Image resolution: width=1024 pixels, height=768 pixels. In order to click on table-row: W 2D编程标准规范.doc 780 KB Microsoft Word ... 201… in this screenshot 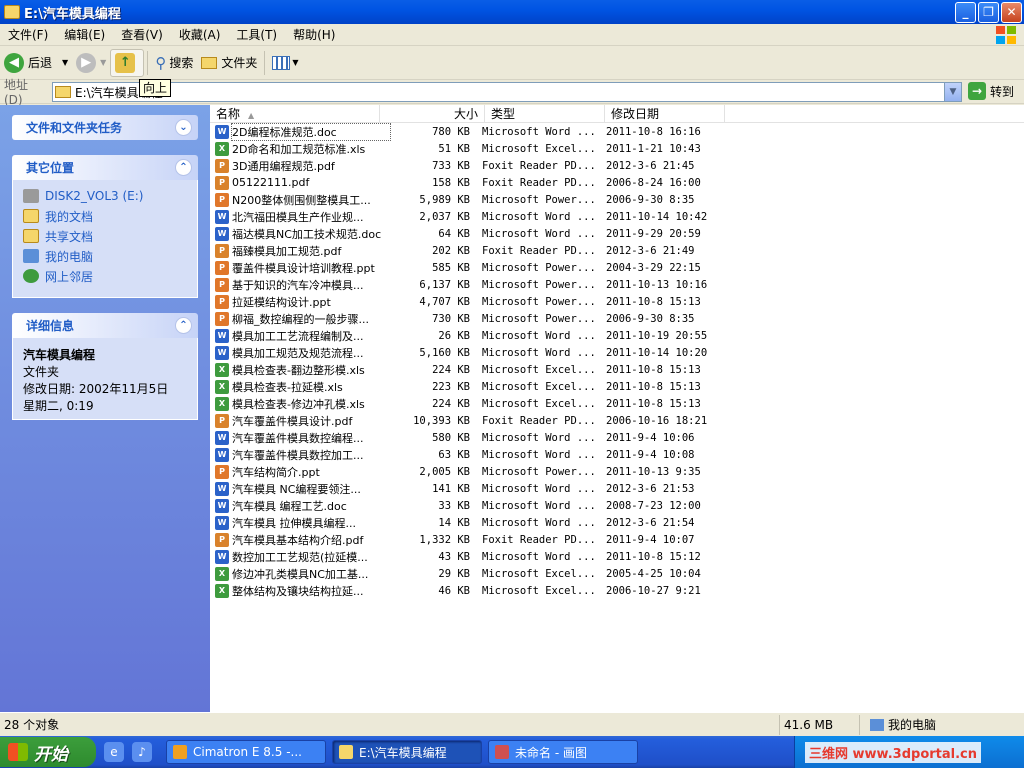, I will do `click(465, 131)`.